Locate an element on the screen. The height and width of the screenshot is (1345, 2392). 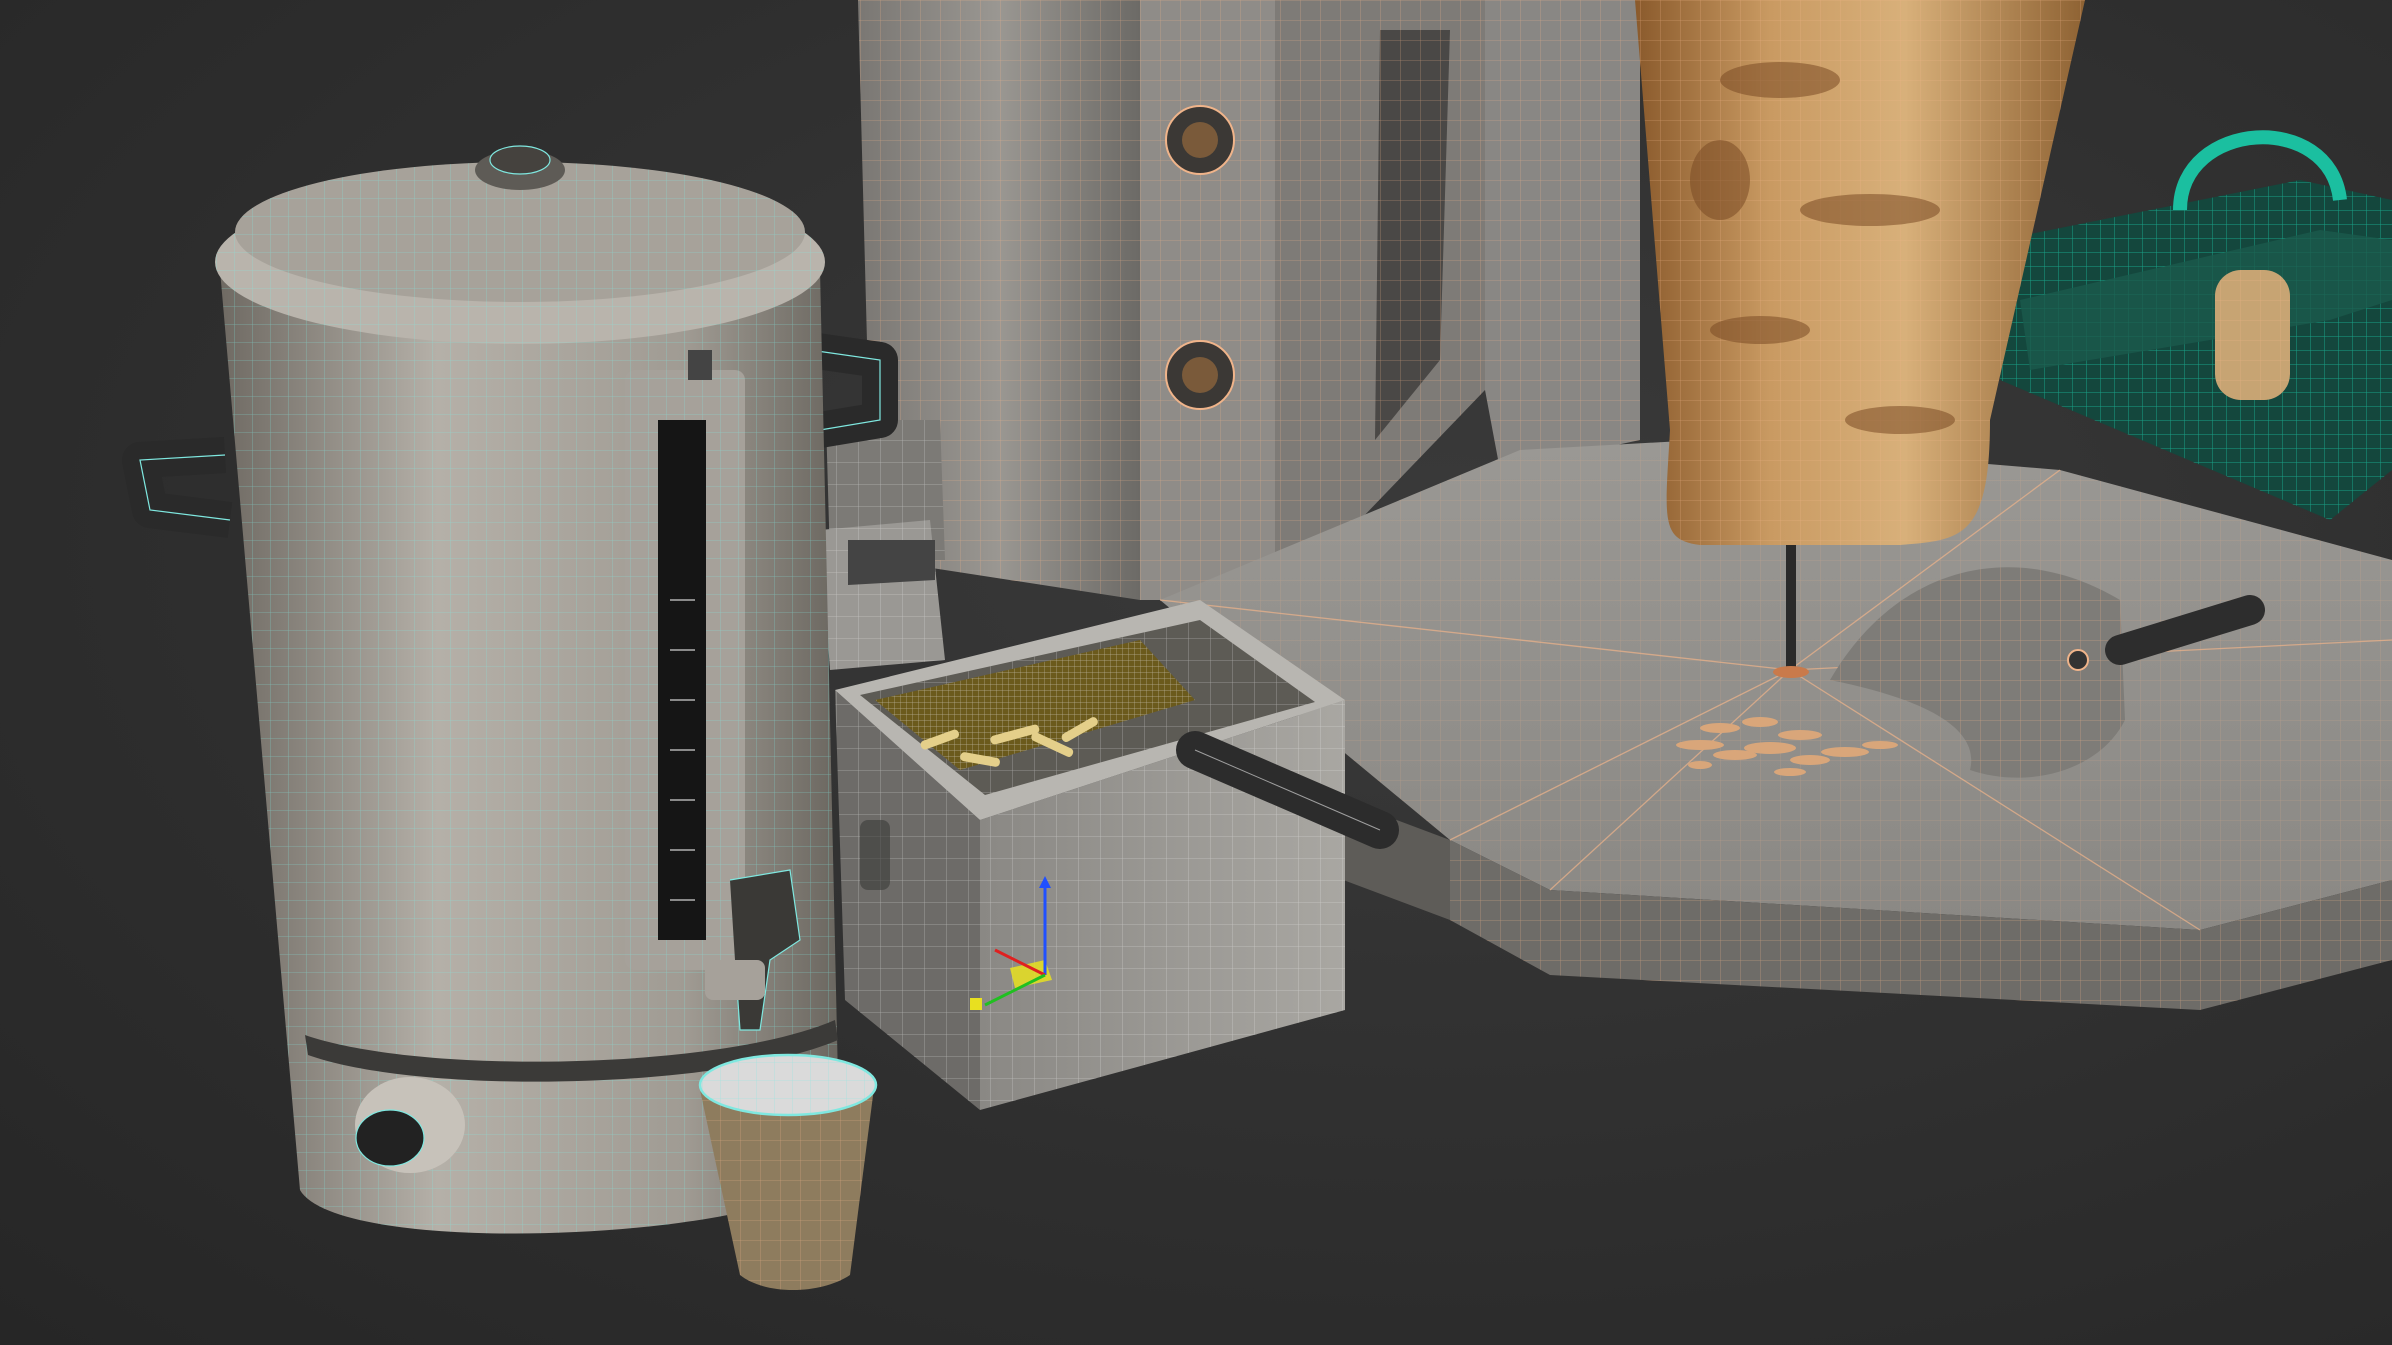
doner-meat-cone is located at coordinates (1860, 272).